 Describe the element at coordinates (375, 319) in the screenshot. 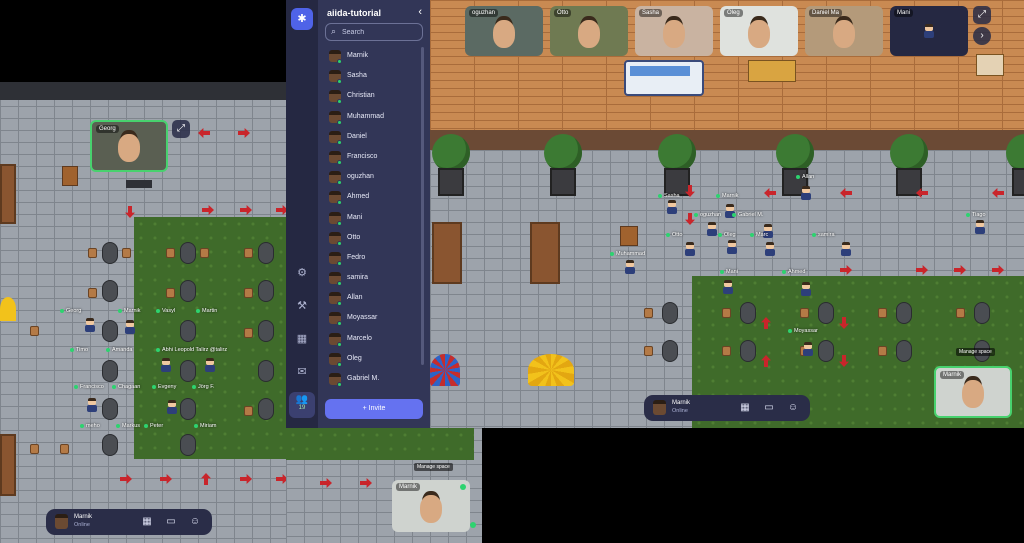

I see `participant-row: Moyassar` at that location.